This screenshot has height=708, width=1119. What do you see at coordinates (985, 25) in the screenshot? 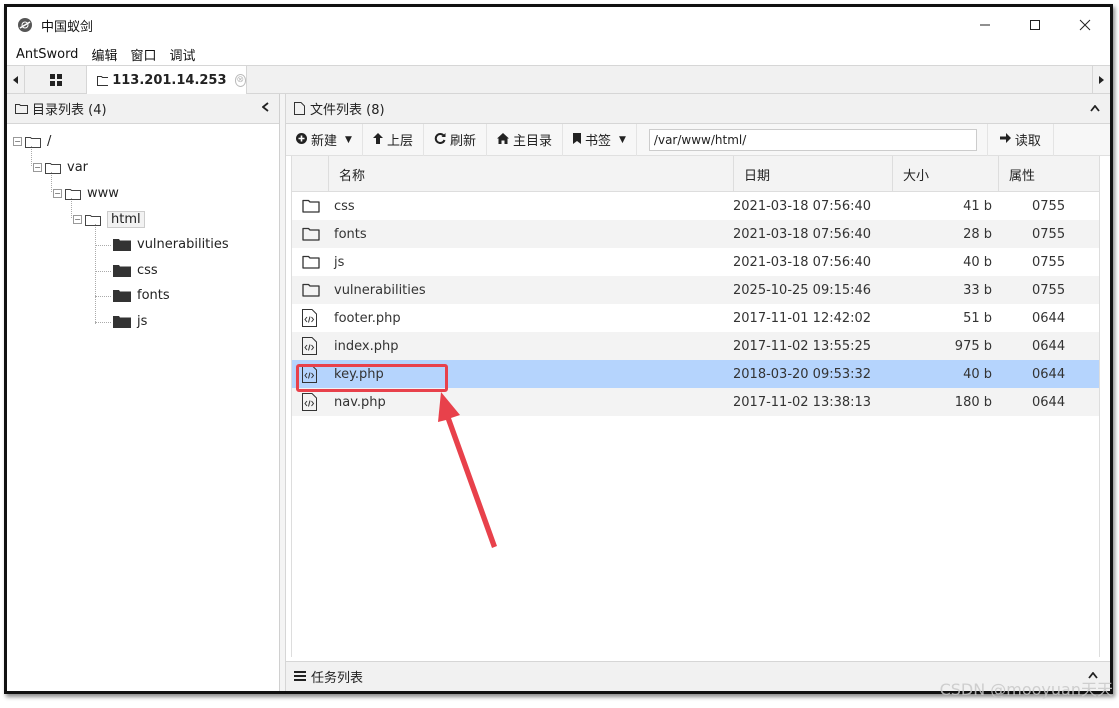
I see `minimize-button` at bounding box center [985, 25].